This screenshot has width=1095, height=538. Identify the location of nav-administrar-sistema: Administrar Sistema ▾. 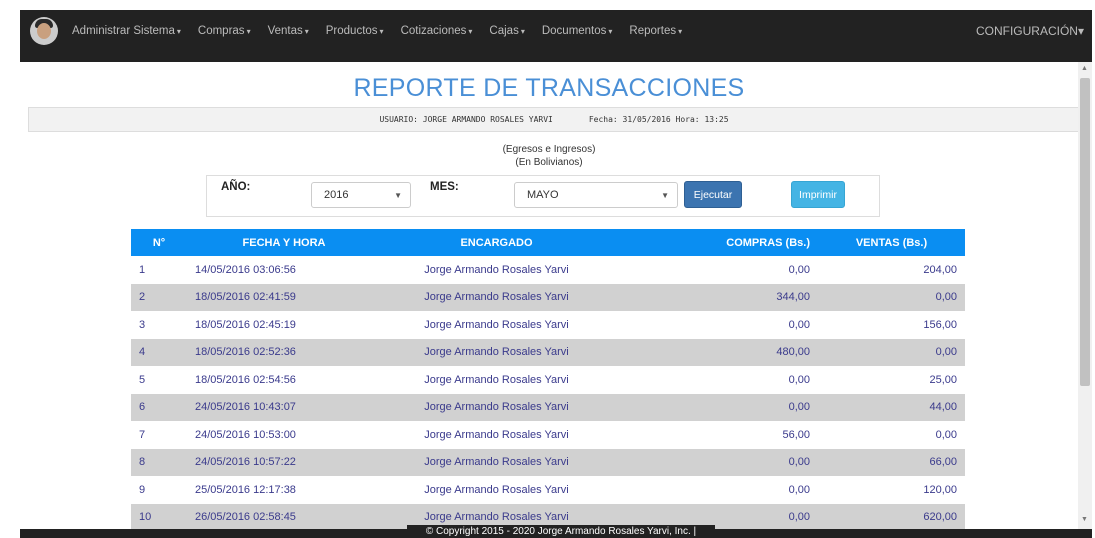
(126, 31).